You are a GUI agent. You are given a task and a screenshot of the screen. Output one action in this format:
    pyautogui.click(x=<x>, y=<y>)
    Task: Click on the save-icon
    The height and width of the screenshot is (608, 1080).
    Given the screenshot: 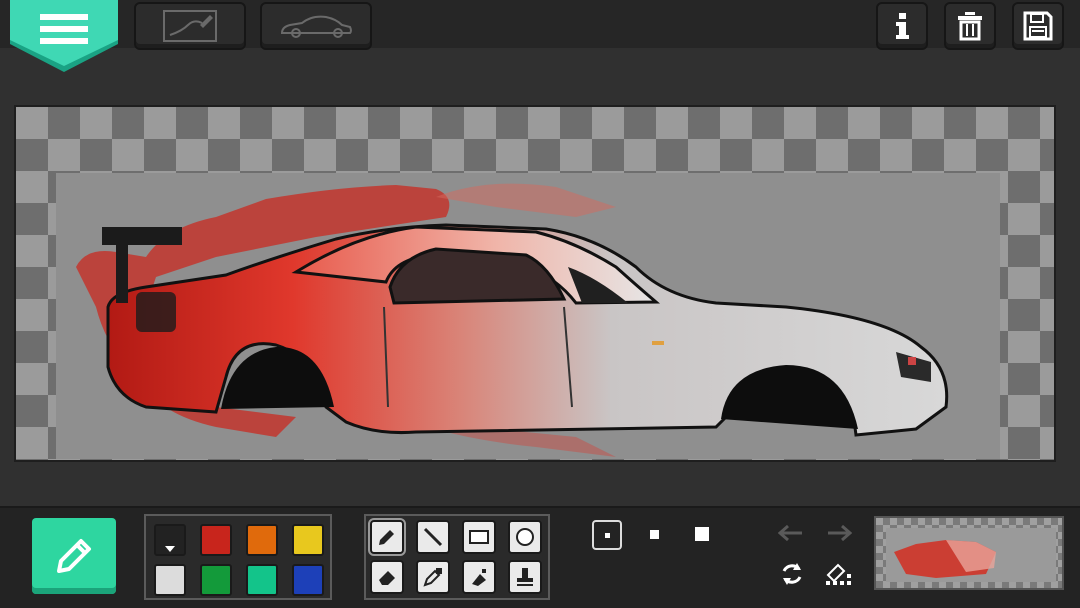 What is the action you would take?
    pyautogui.click(x=1038, y=26)
    